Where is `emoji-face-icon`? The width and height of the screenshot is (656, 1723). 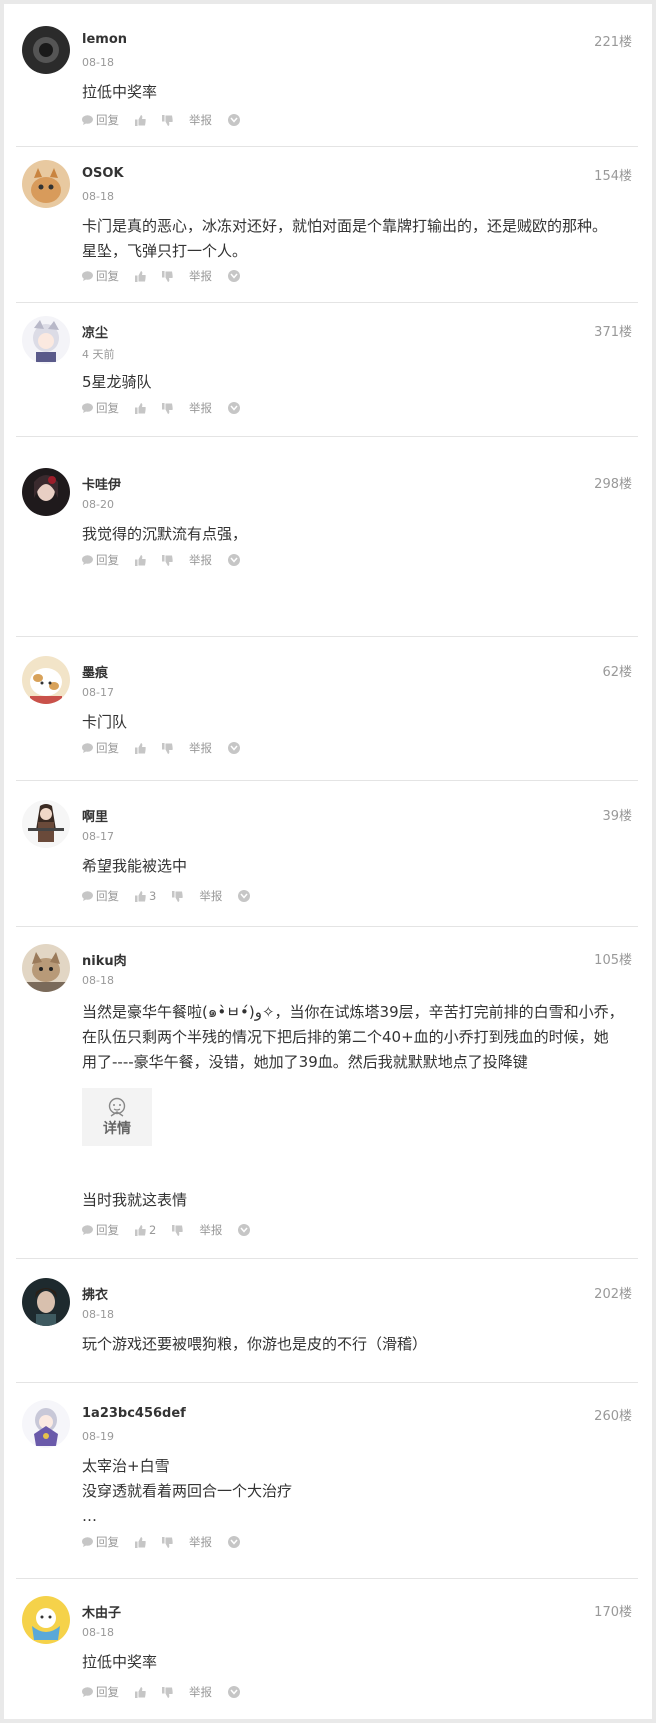 emoji-face-icon is located at coordinates (117, 1107).